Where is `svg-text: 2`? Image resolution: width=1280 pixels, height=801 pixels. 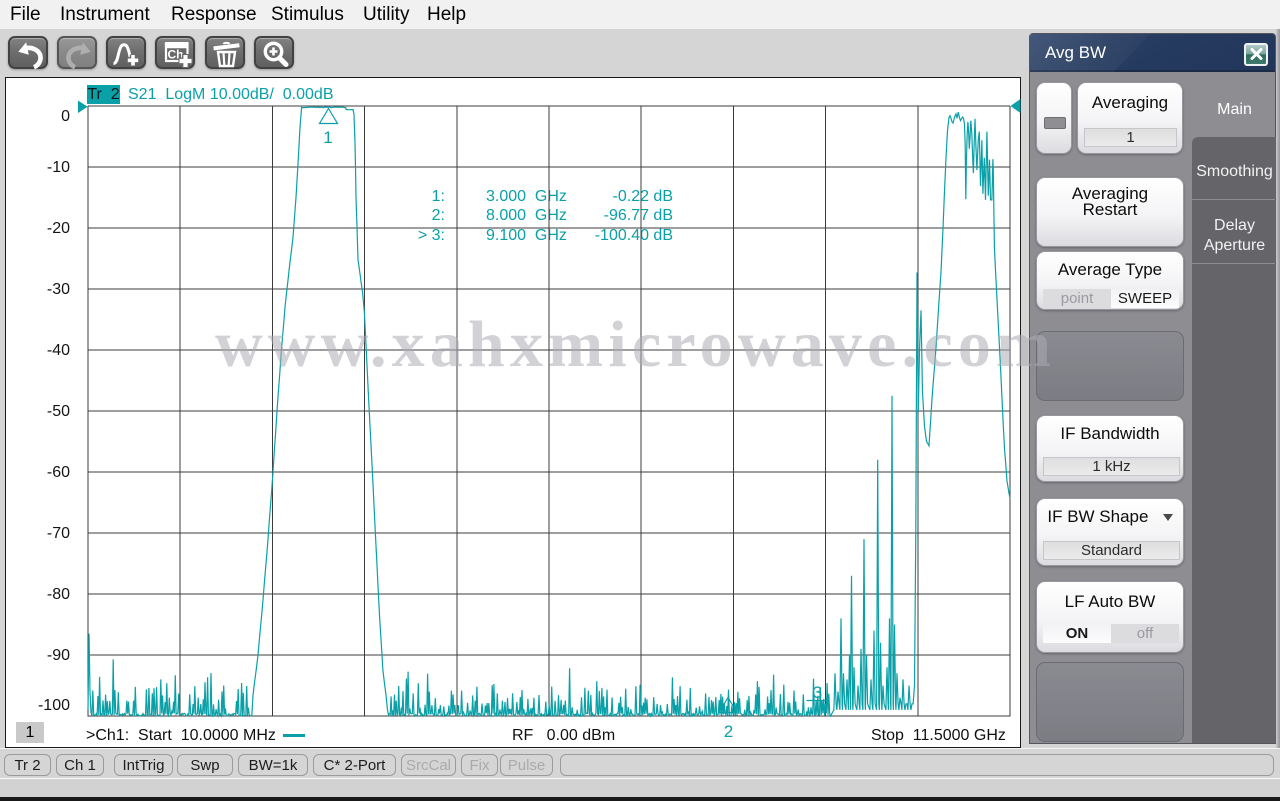 svg-text: 2 is located at coordinates (728, 731).